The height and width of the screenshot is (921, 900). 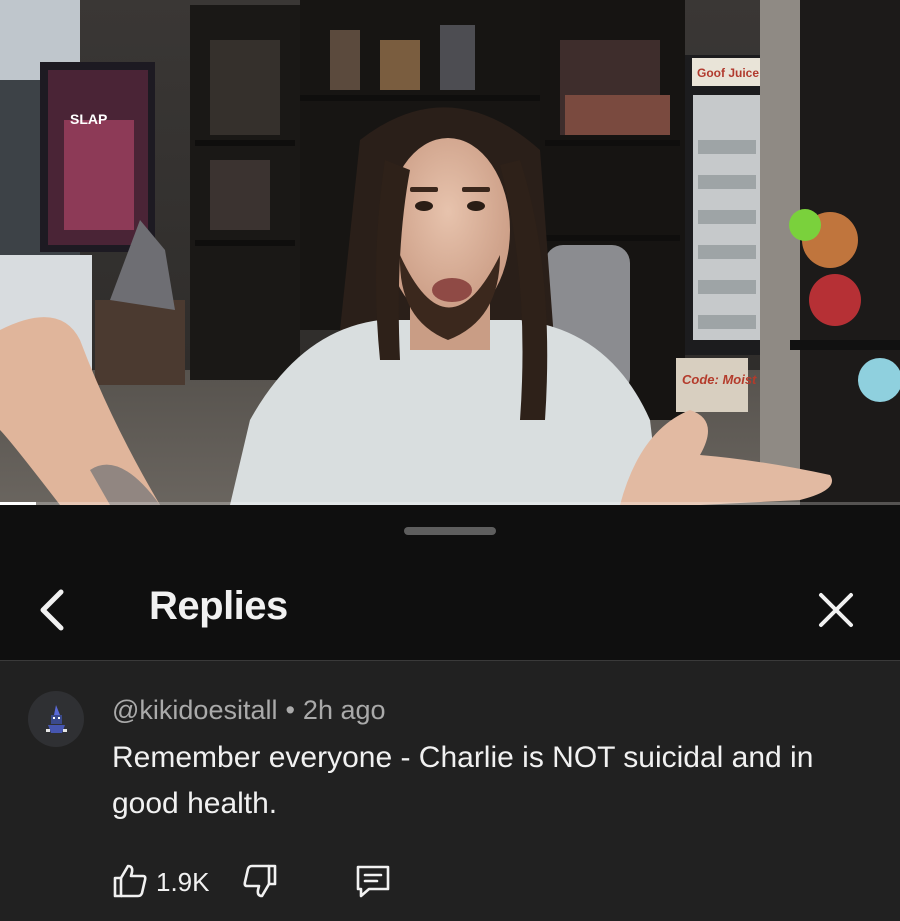 I want to click on comment-time: 2h ago, so click(x=344, y=710).